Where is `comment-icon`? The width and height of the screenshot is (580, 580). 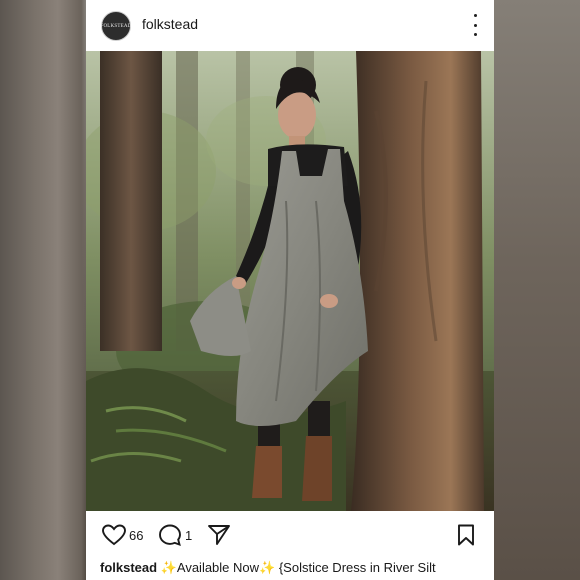
comment-icon is located at coordinates (170, 535).